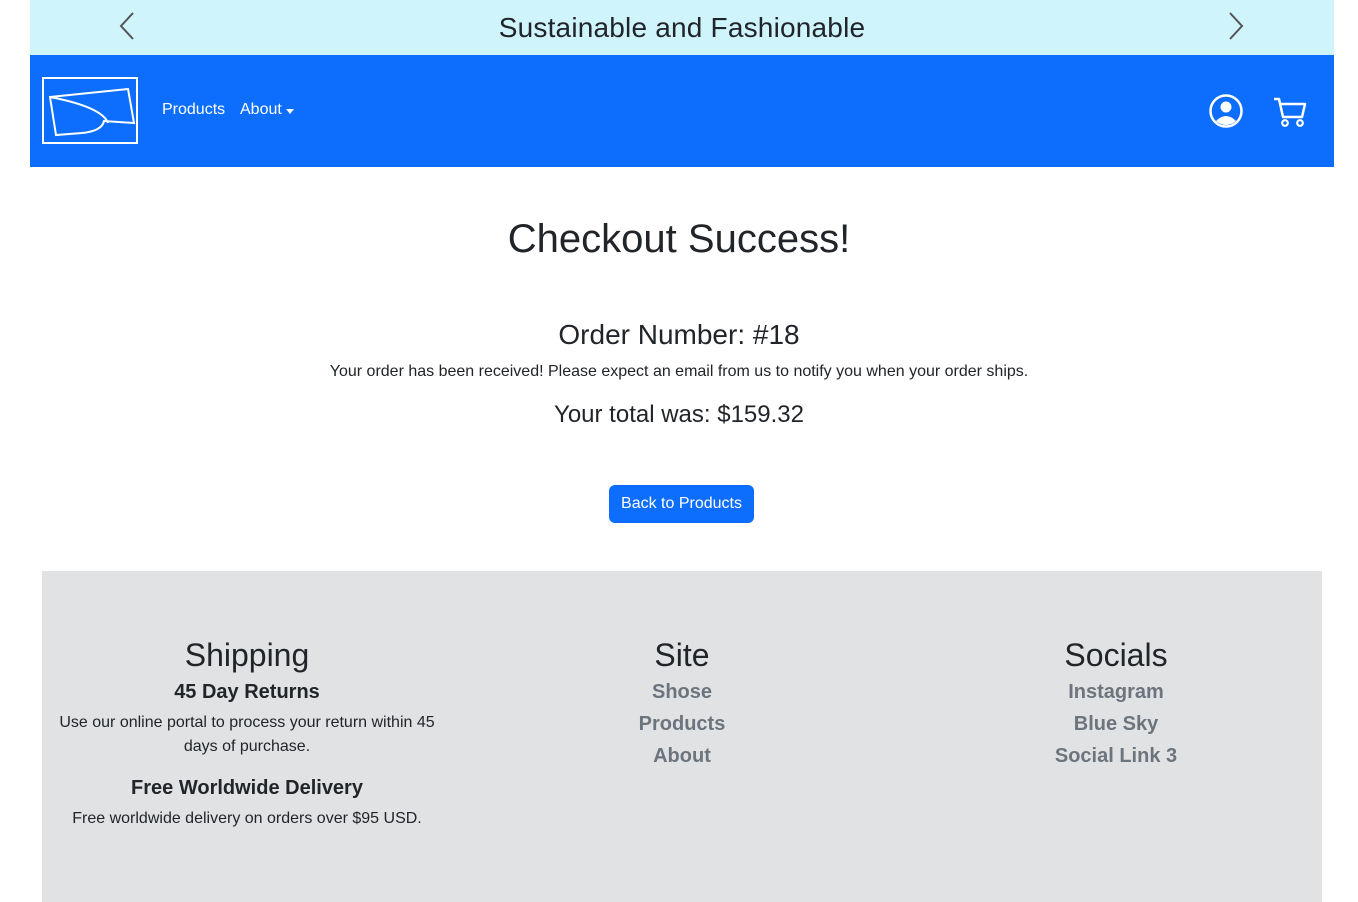 The width and height of the screenshot is (1358, 902). Describe the element at coordinates (1116, 692) in the screenshot. I see `footer-link-instagram: Instagram` at that location.